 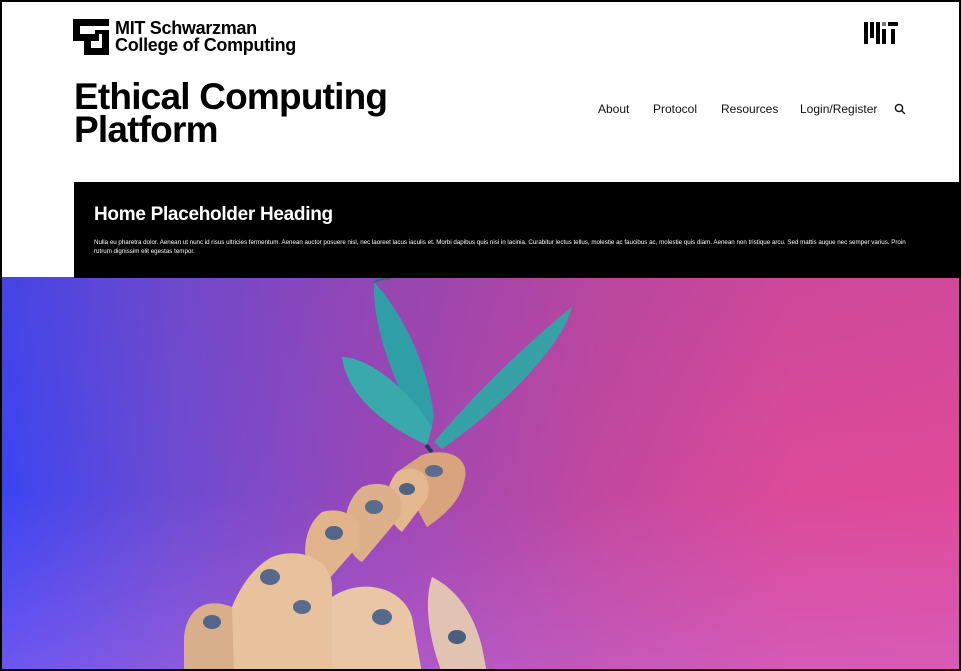 What do you see at coordinates (613, 109) in the screenshot?
I see `nav-item-about: About` at bounding box center [613, 109].